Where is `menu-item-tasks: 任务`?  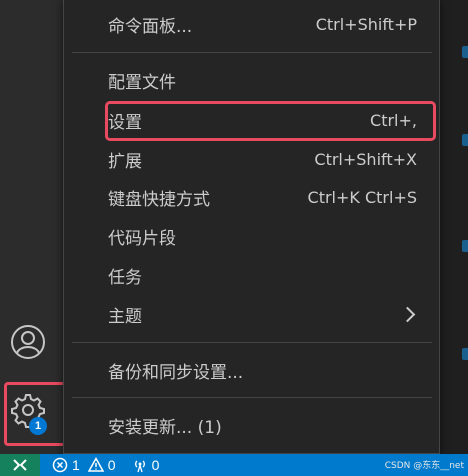
menu-item-tasks: 任务 is located at coordinates (251, 275).